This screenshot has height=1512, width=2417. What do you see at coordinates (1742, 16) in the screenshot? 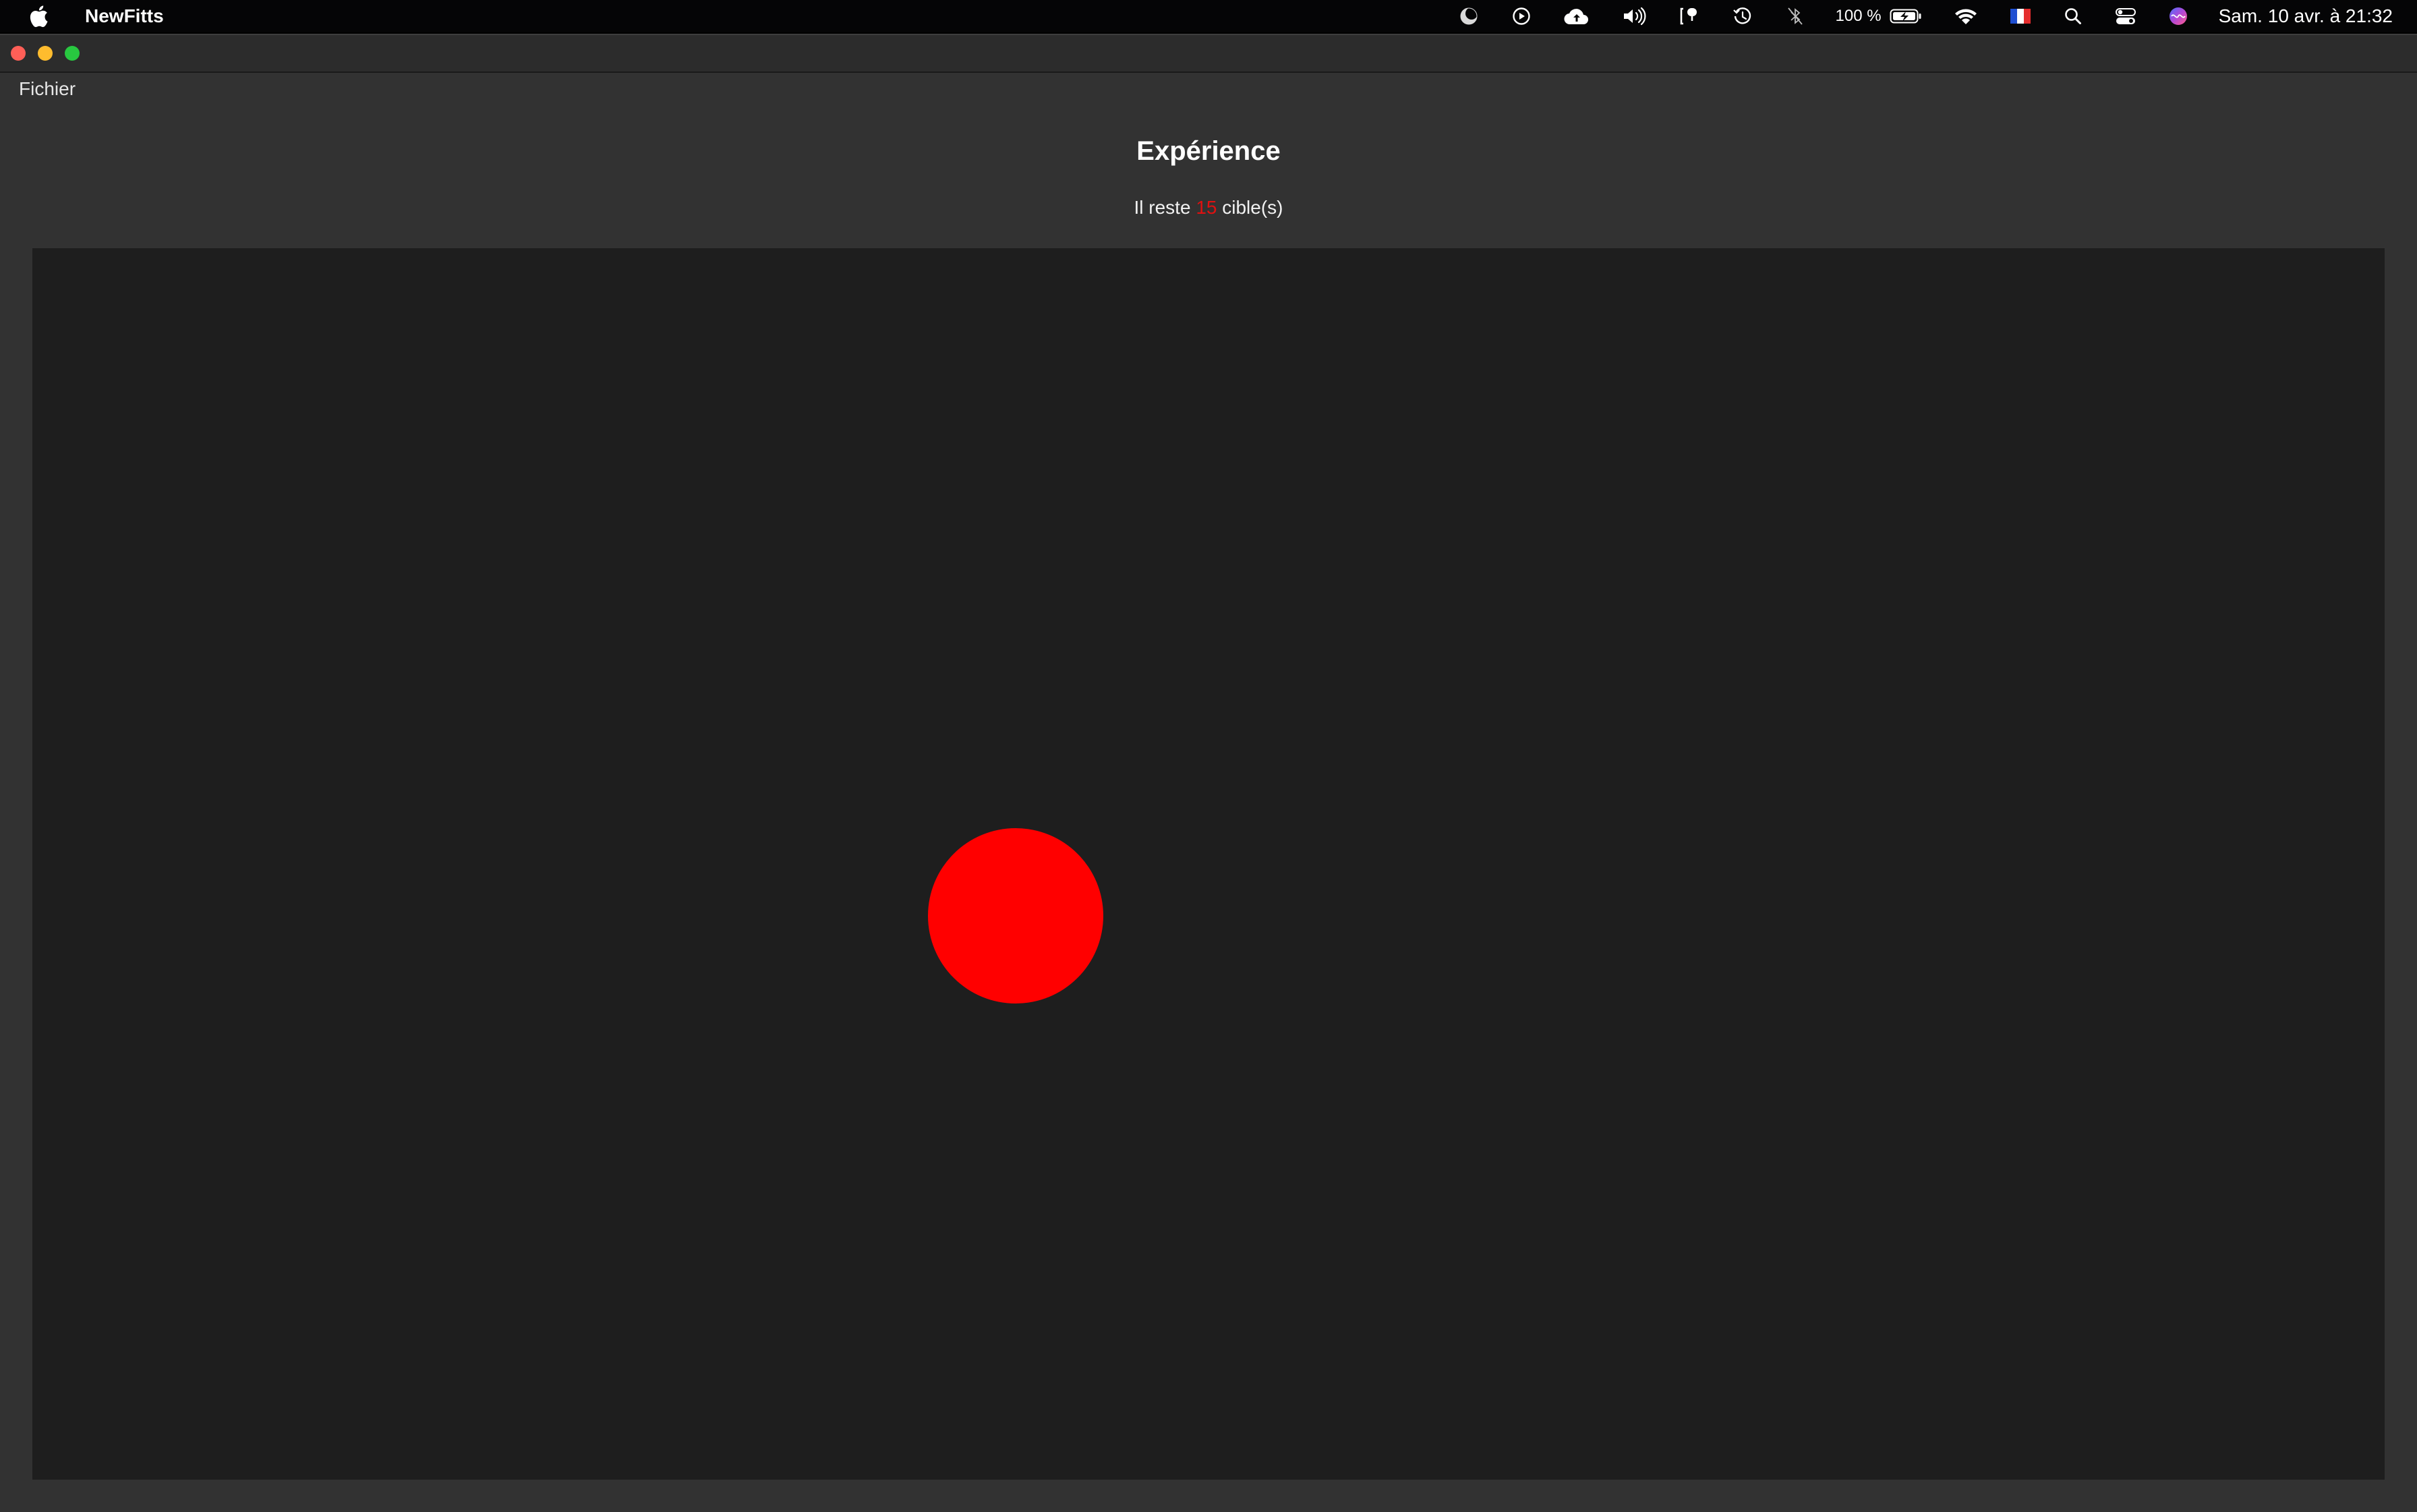
I see `time-machine-icon` at bounding box center [1742, 16].